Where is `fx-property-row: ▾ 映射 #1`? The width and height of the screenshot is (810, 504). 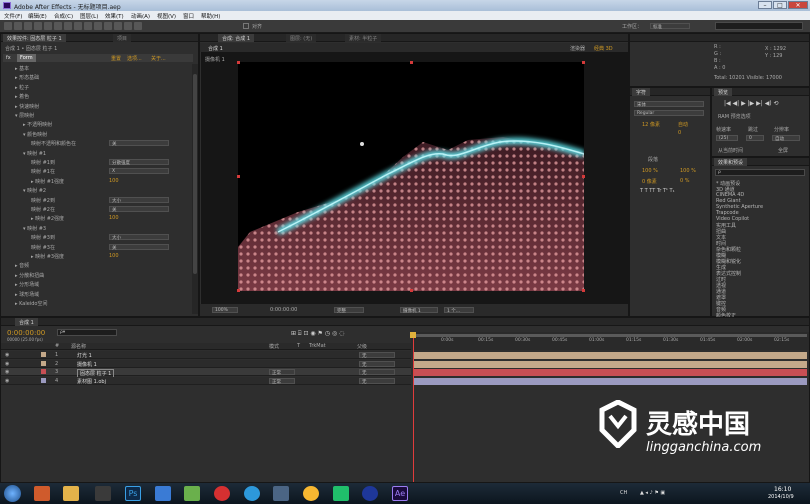 fx-property-row: ▾ 映射 #1 is located at coordinates (96, 153).